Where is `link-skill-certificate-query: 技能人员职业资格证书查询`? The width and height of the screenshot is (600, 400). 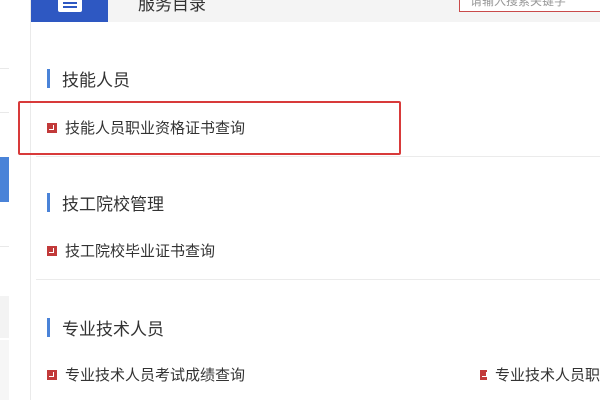
link-skill-certificate-query: 技能人员职业资格证书查询 is located at coordinates (146, 127).